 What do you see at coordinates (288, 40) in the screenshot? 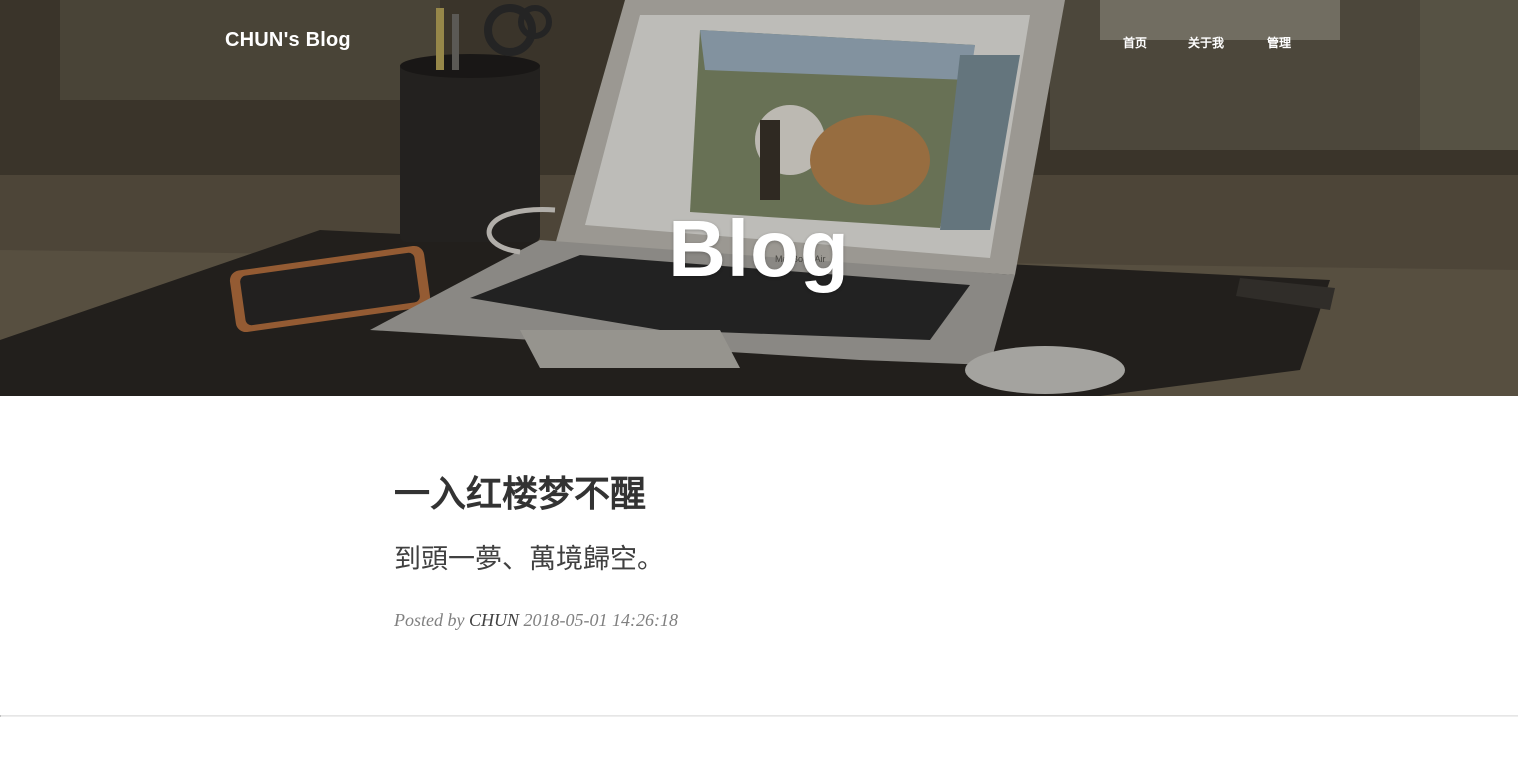
I see `brand-link: CHUN's Blog` at bounding box center [288, 40].